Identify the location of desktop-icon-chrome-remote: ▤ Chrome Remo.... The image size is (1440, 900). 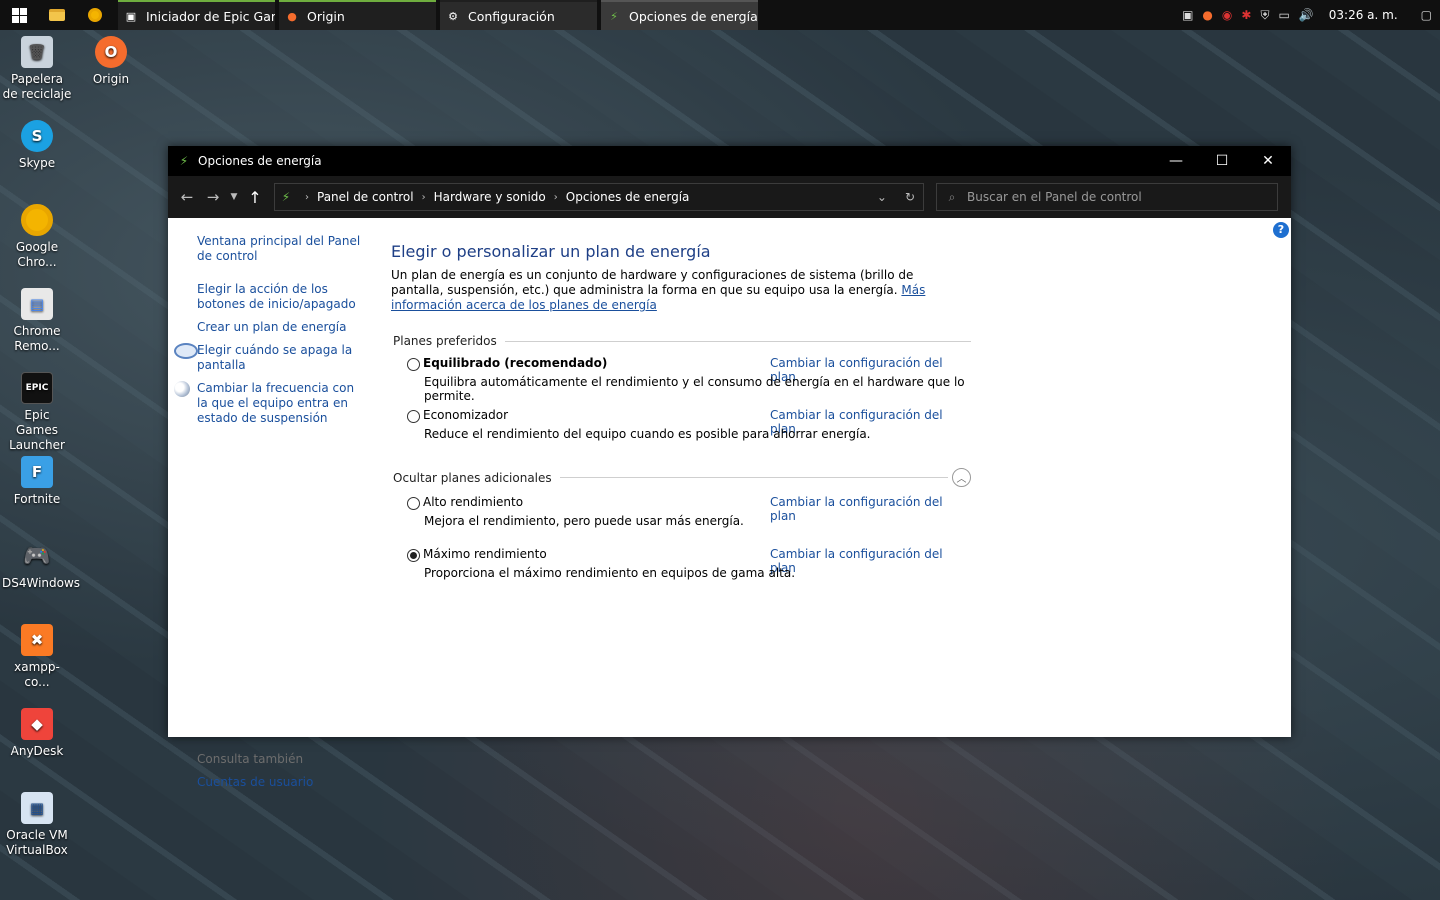
(37, 321).